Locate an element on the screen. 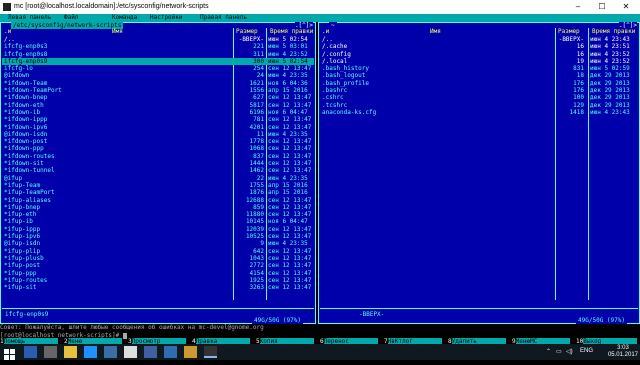 This screenshot has width=640, height=365. right-panel-header: .и Имя Размер Время правки is located at coordinates (479, 32).